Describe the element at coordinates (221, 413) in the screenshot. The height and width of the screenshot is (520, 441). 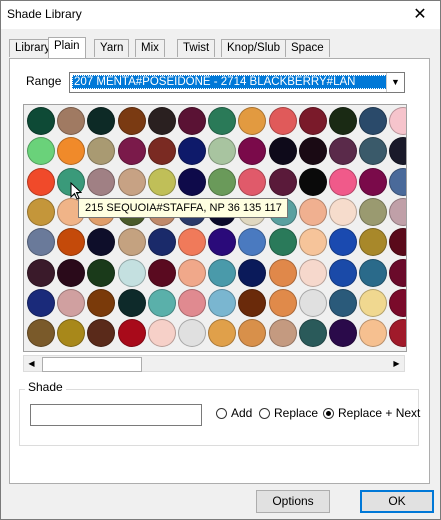
I see `radio-add-circle` at that location.